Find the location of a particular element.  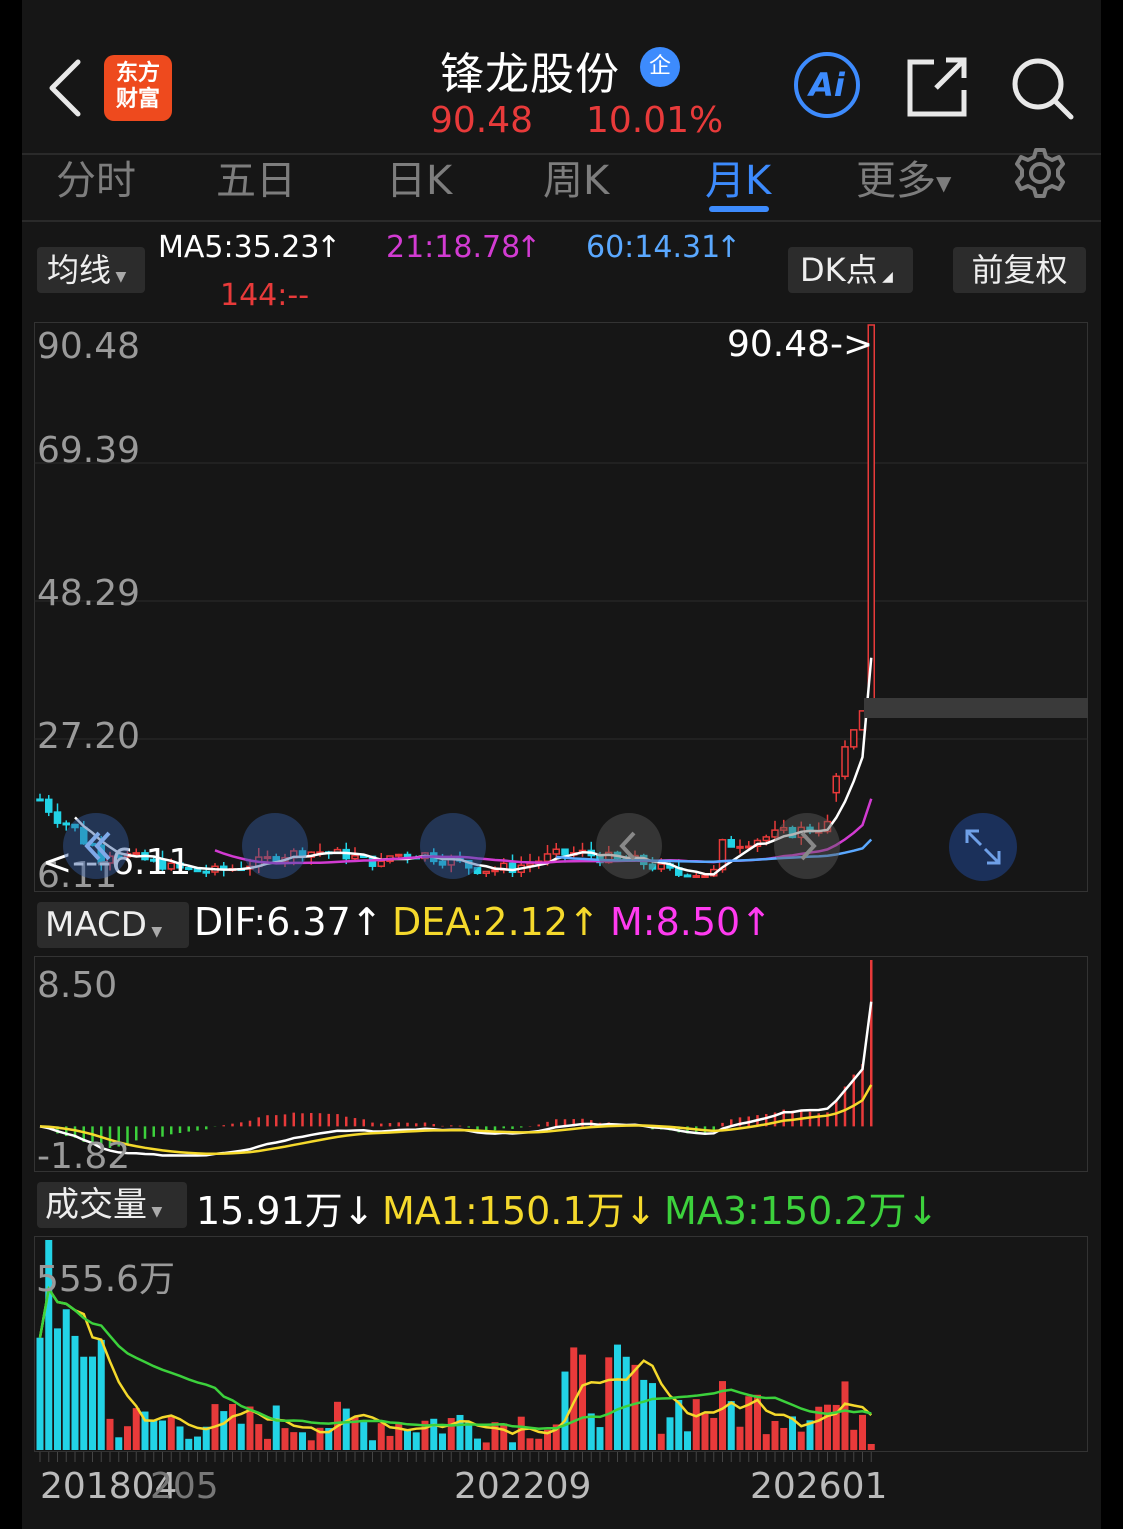

ma60-value: 60:14.31 is located at coordinates (653, 247).